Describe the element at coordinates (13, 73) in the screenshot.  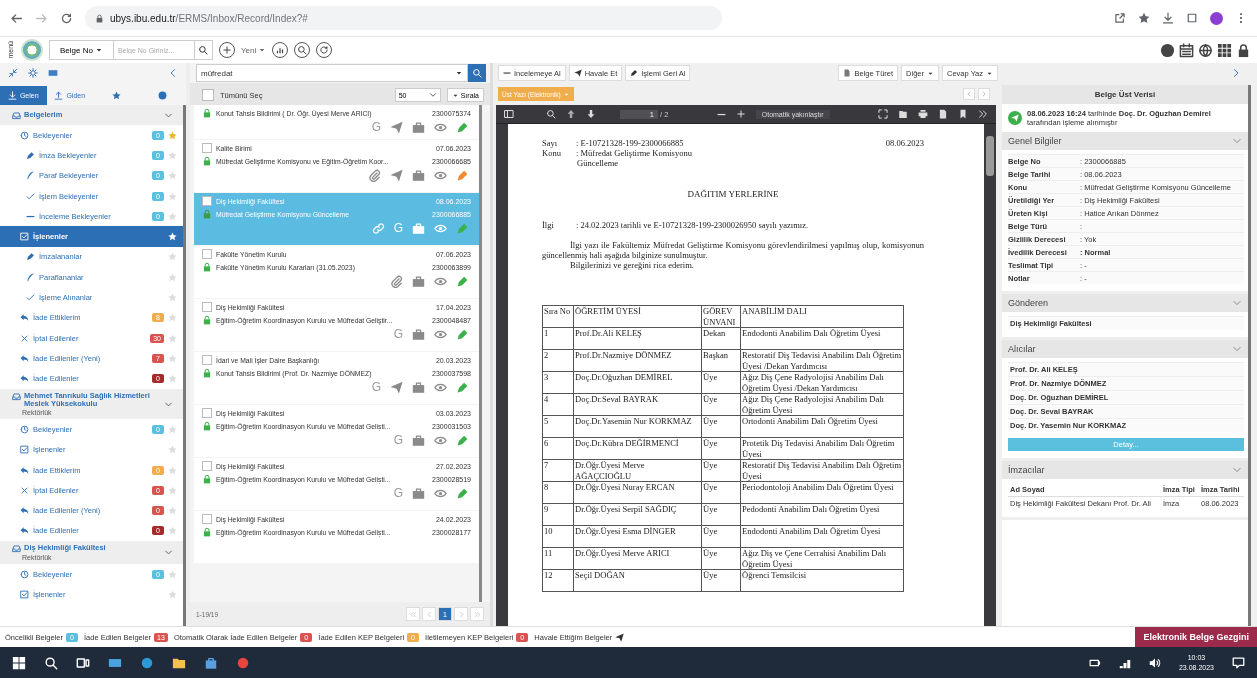
I see `compress-icon` at that location.